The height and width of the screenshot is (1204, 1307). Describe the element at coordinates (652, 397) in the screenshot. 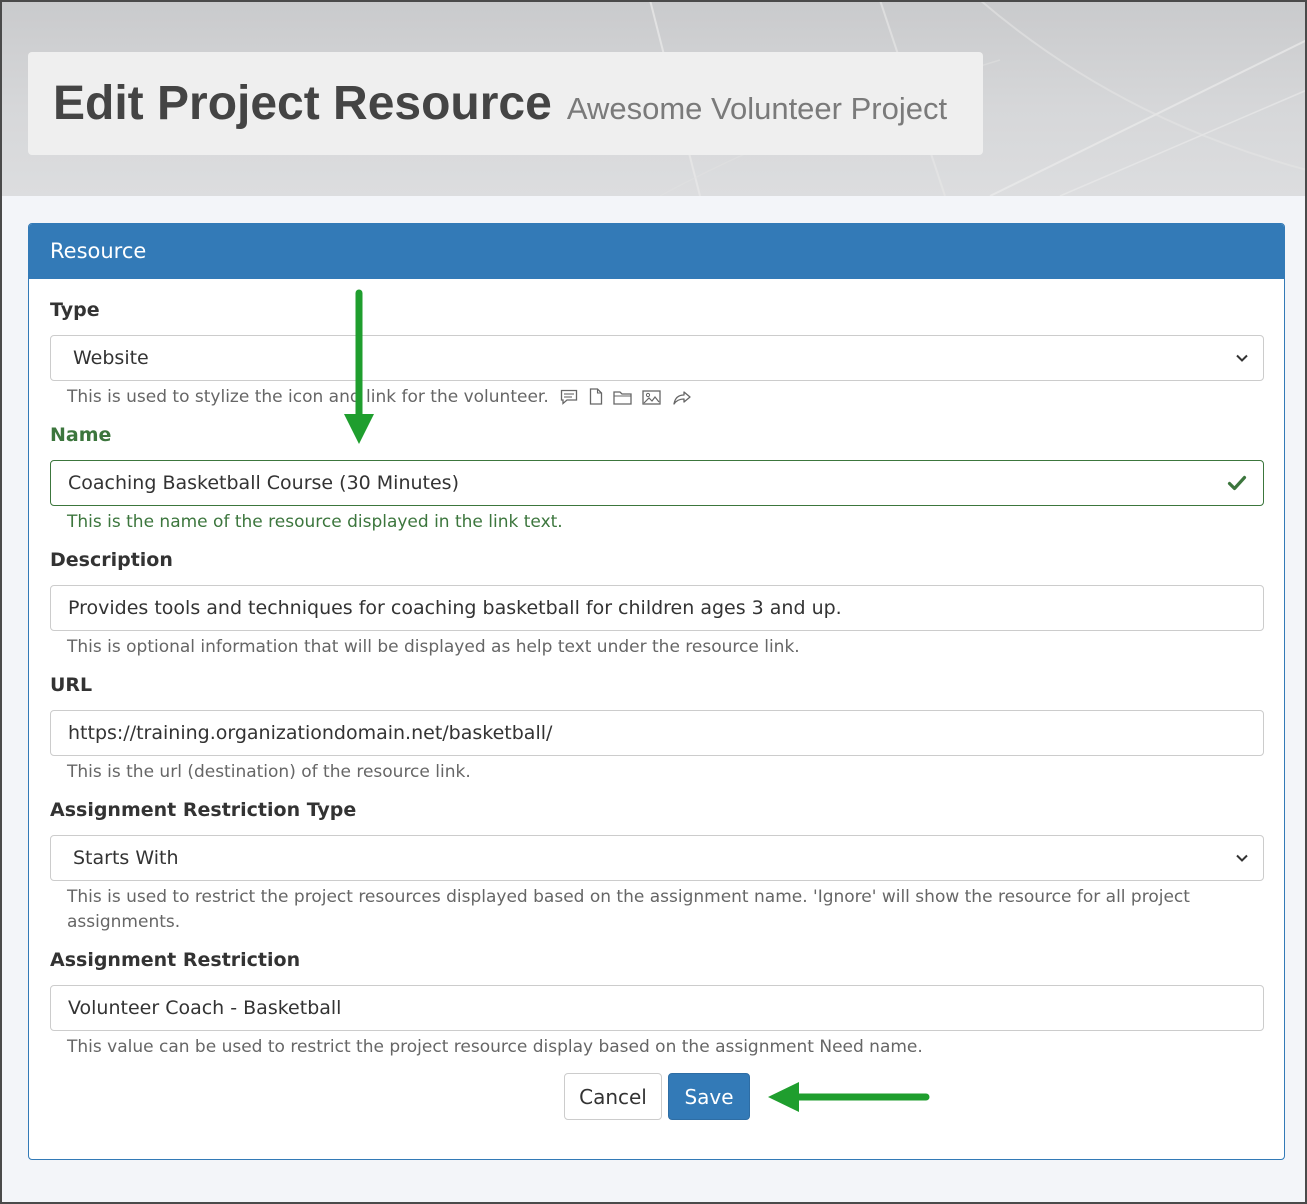

I see `image-icon` at that location.